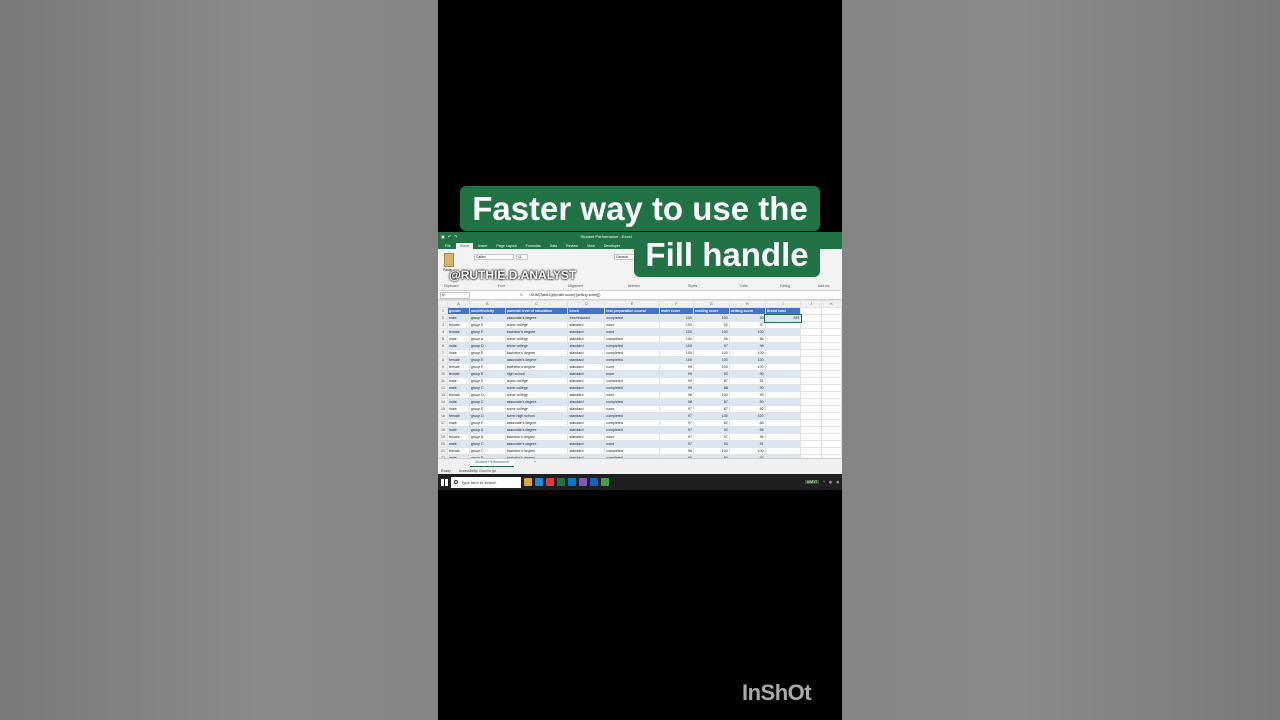 This screenshot has height=720, width=1280. What do you see at coordinates (487, 395) in the screenshot?
I see `cell: group D` at bounding box center [487, 395].